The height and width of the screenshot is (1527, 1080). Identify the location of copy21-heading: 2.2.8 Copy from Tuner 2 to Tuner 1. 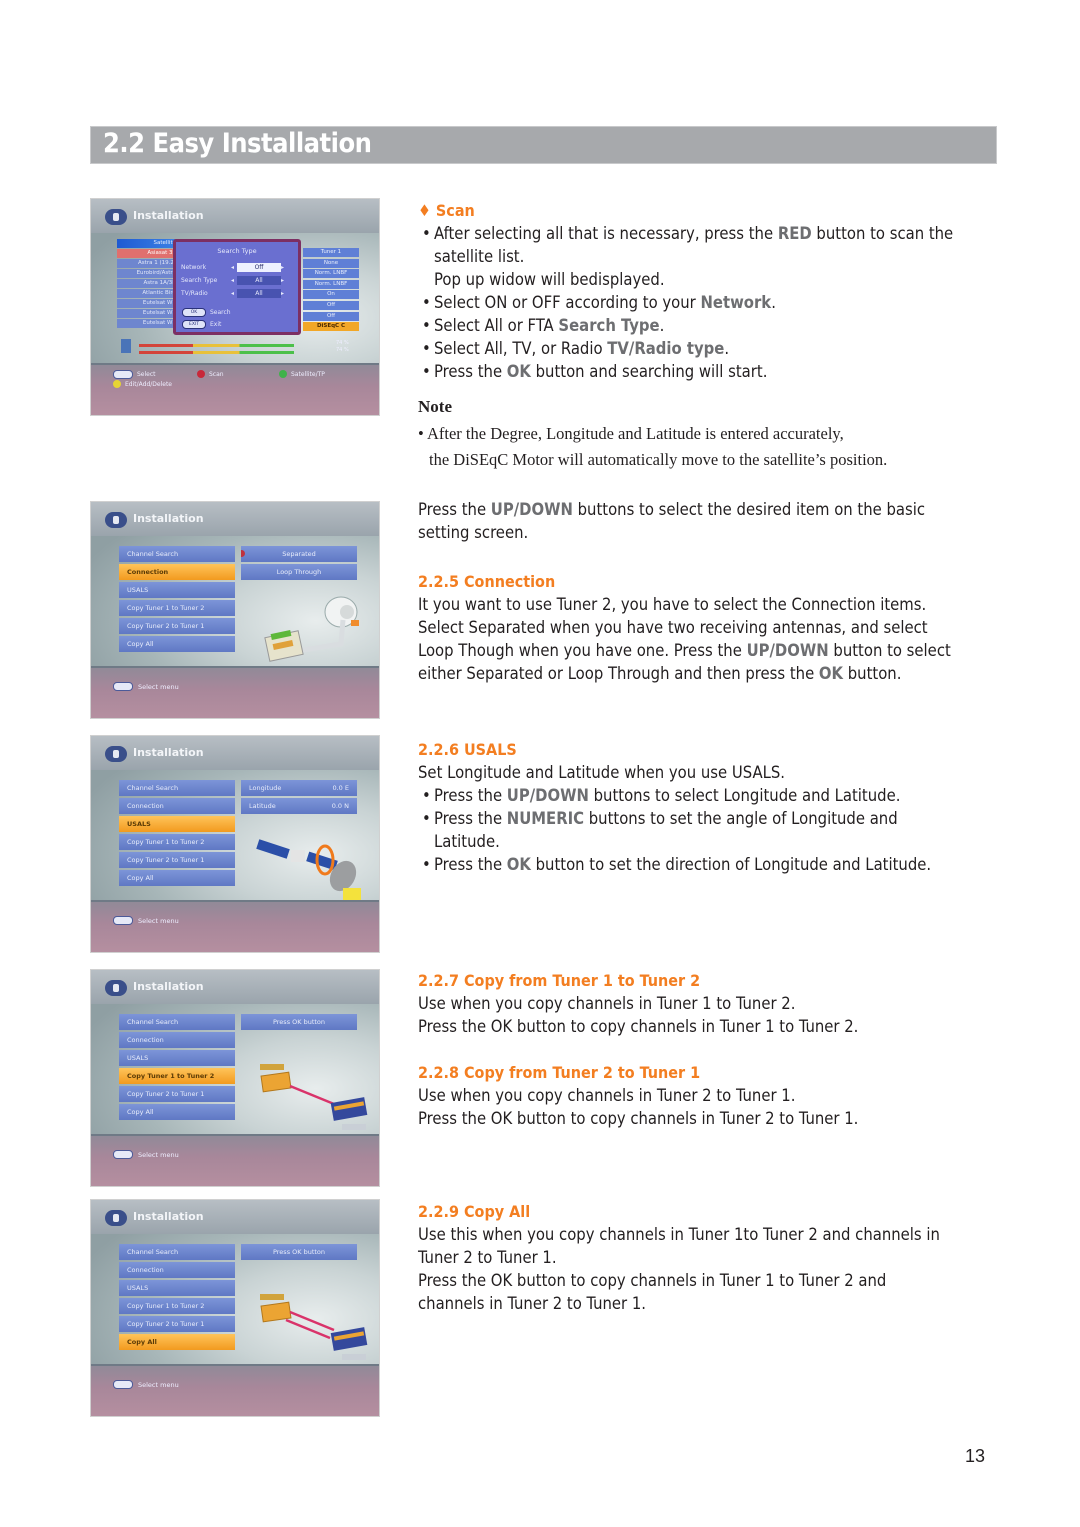
(559, 1072).